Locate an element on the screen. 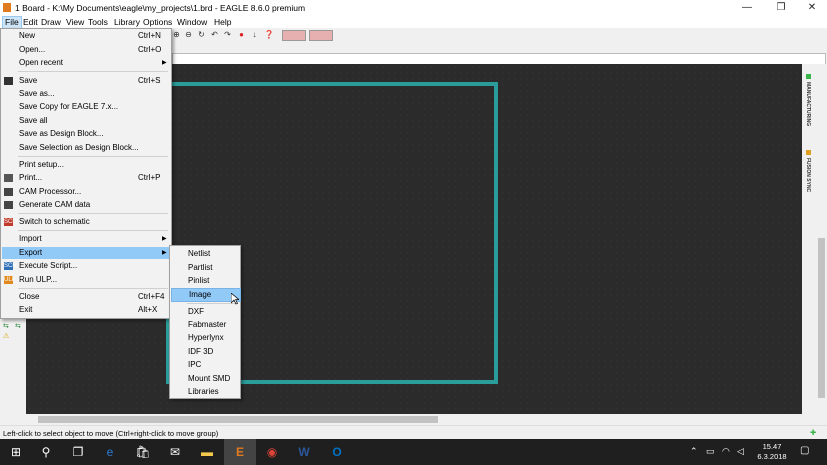 This screenshot has height=465, width=827. stop-icon: ● is located at coordinates (241, 34).